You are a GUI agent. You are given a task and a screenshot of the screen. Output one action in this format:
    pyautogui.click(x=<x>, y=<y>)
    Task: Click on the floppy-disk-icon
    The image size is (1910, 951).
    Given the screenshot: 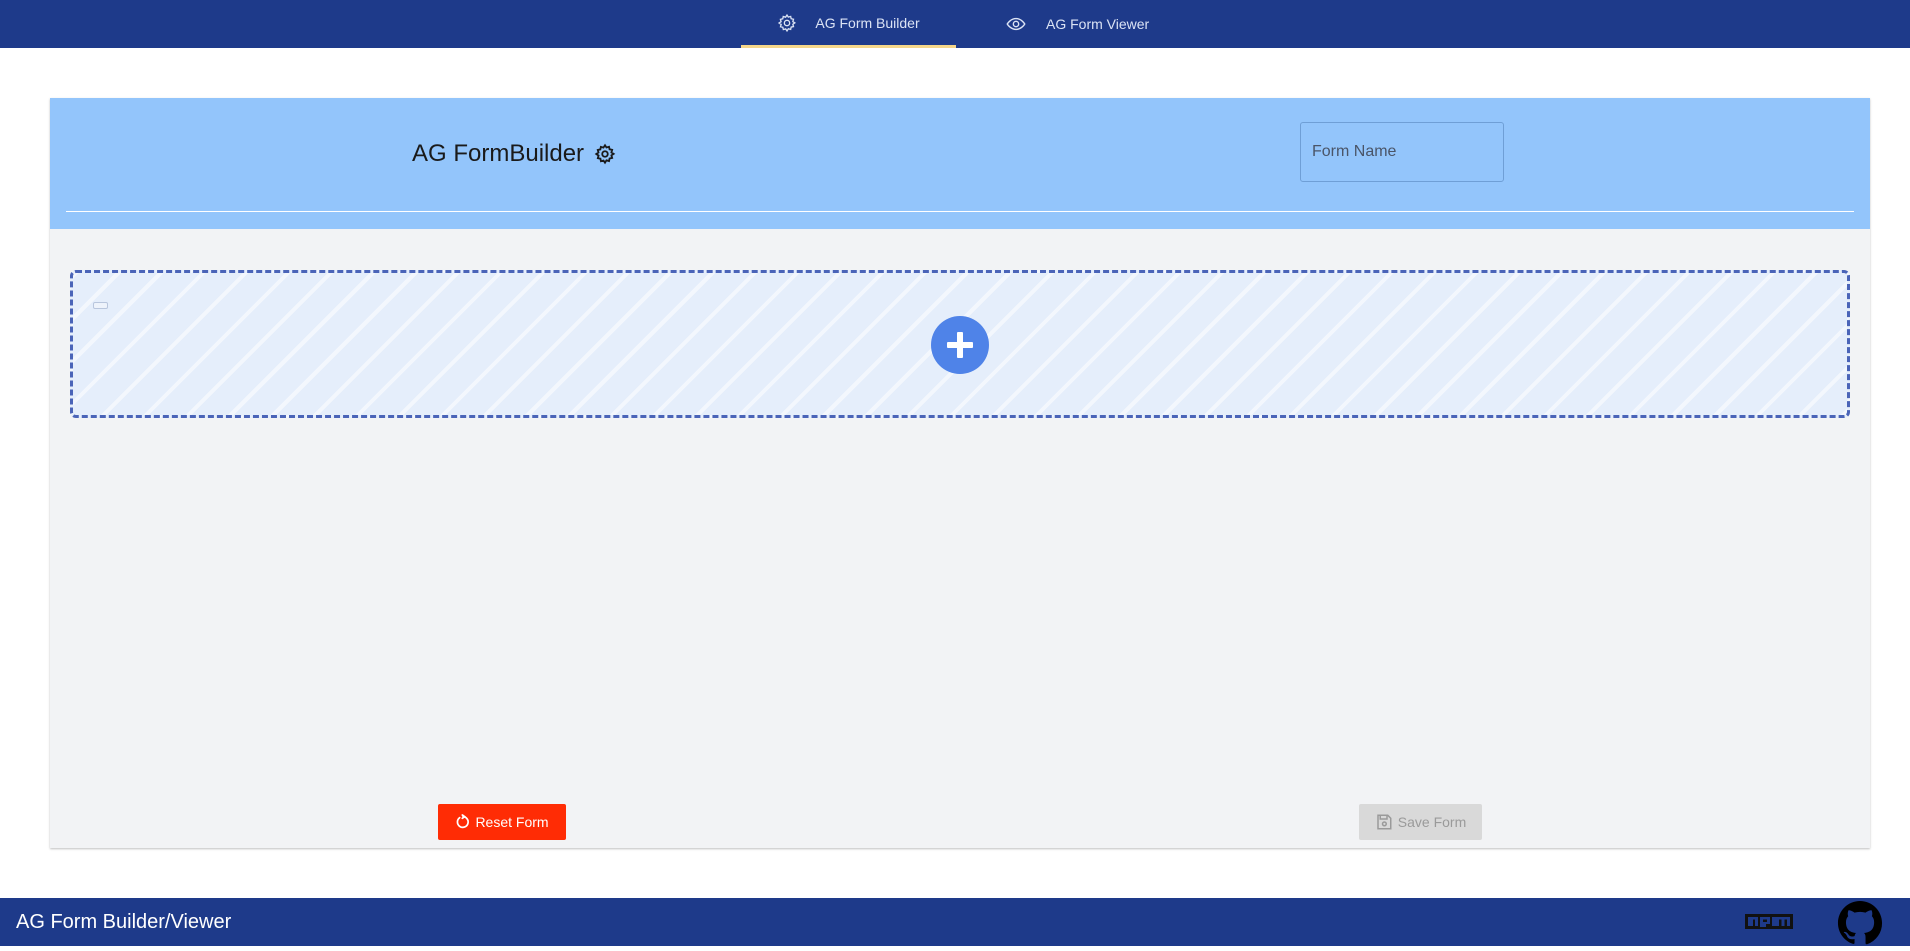 What is the action you would take?
    pyautogui.click(x=1384, y=822)
    